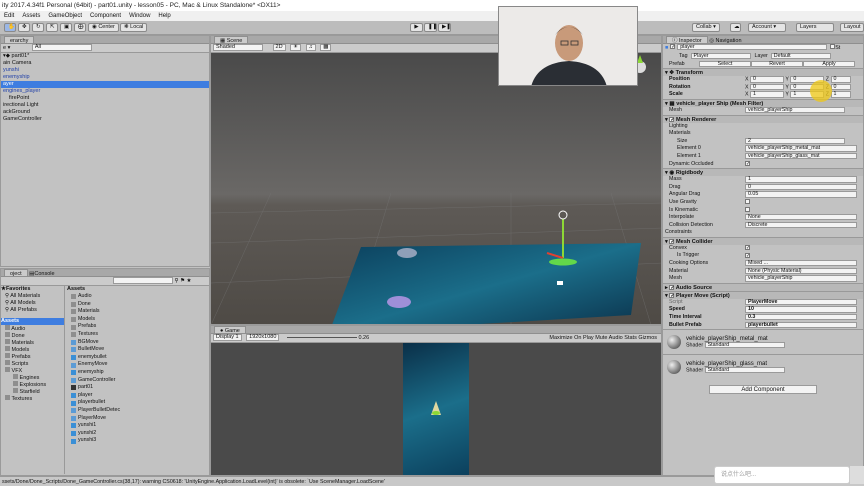 The height and width of the screenshot is (486, 864). I want to click on folder-tree-item: Engines, so click(32, 377).